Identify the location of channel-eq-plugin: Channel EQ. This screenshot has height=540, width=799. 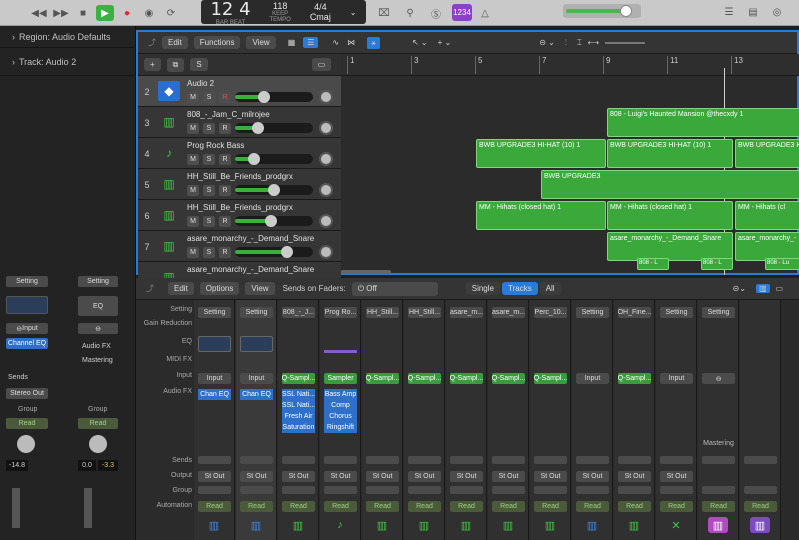
(27, 343).